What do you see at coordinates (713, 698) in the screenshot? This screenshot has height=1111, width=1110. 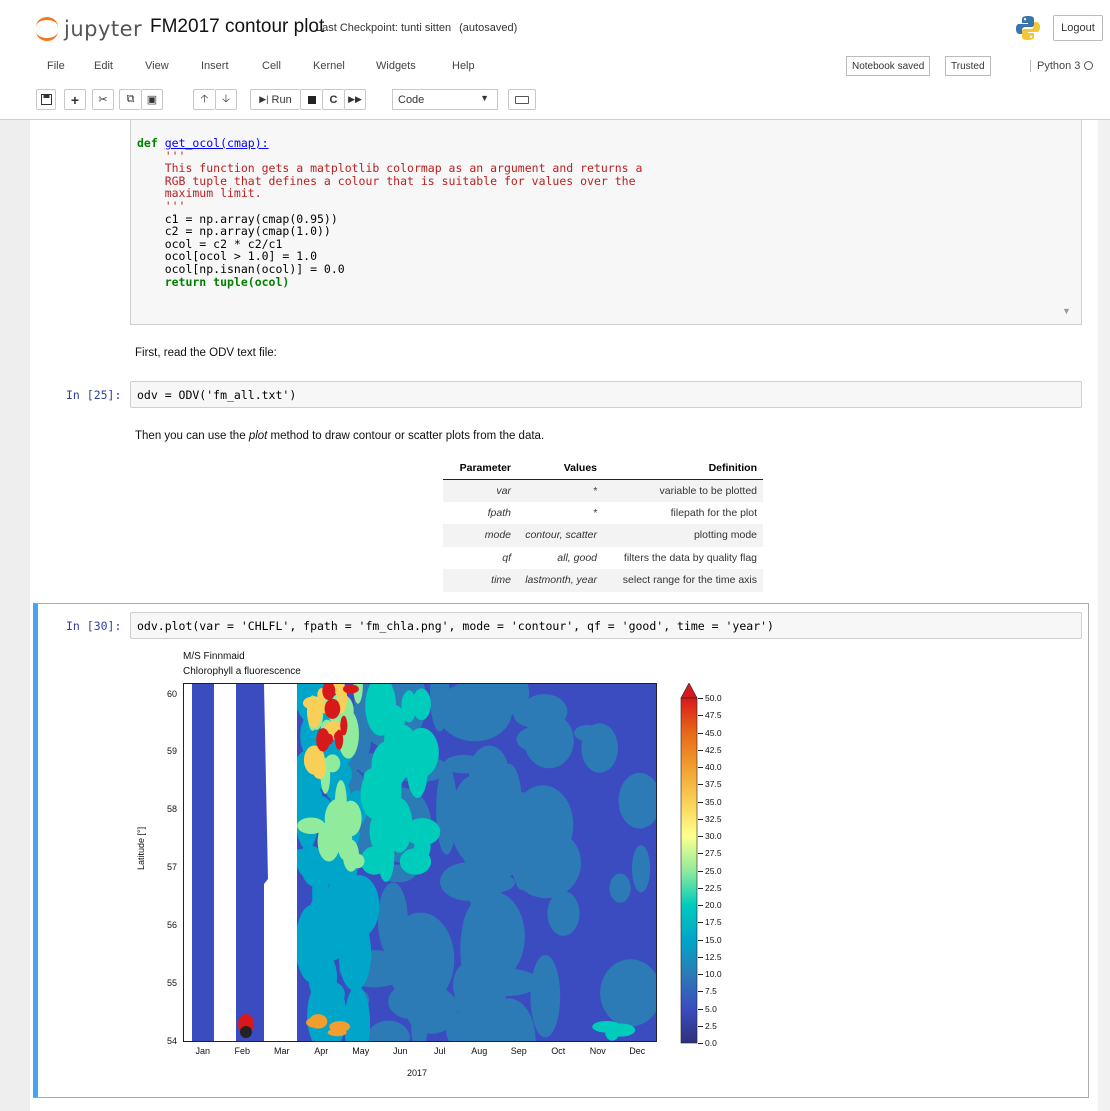 I see `colorbar-tick-label: 50.0` at bounding box center [713, 698].